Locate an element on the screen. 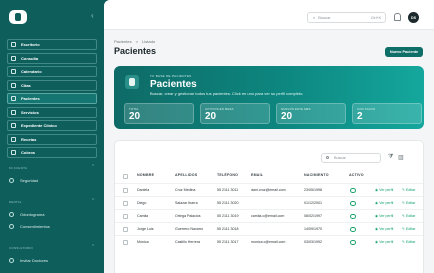  sidebar-item-invitar-doctores: Invitar Doctores is located at coordinates (28, 260).